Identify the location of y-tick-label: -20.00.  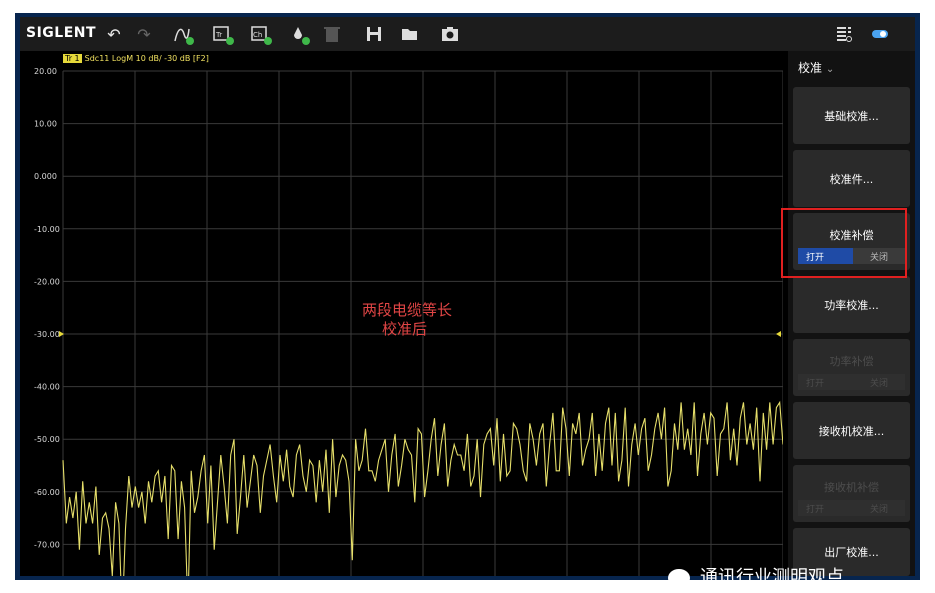
(47, 281).